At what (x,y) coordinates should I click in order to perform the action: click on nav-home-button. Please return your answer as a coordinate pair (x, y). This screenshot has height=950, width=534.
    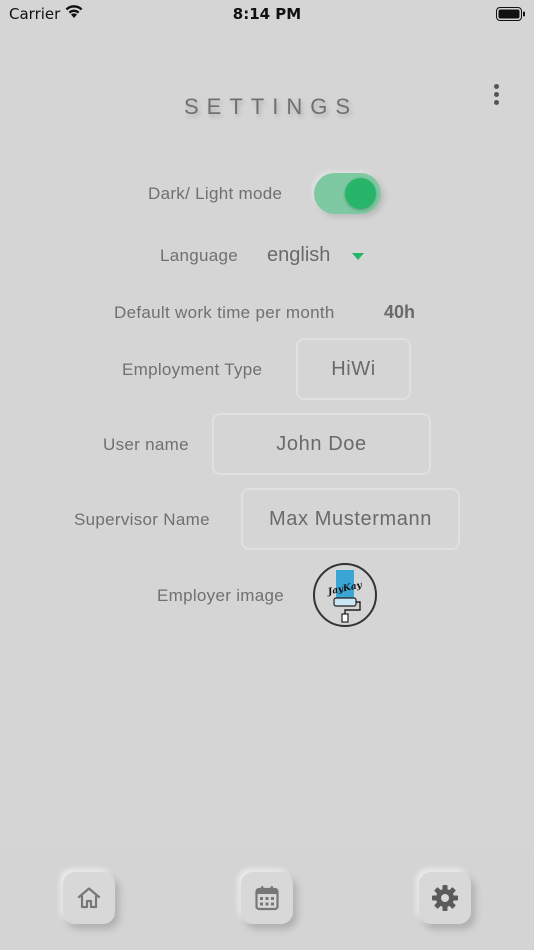
    Looking at the image, I should click on (89, 898).